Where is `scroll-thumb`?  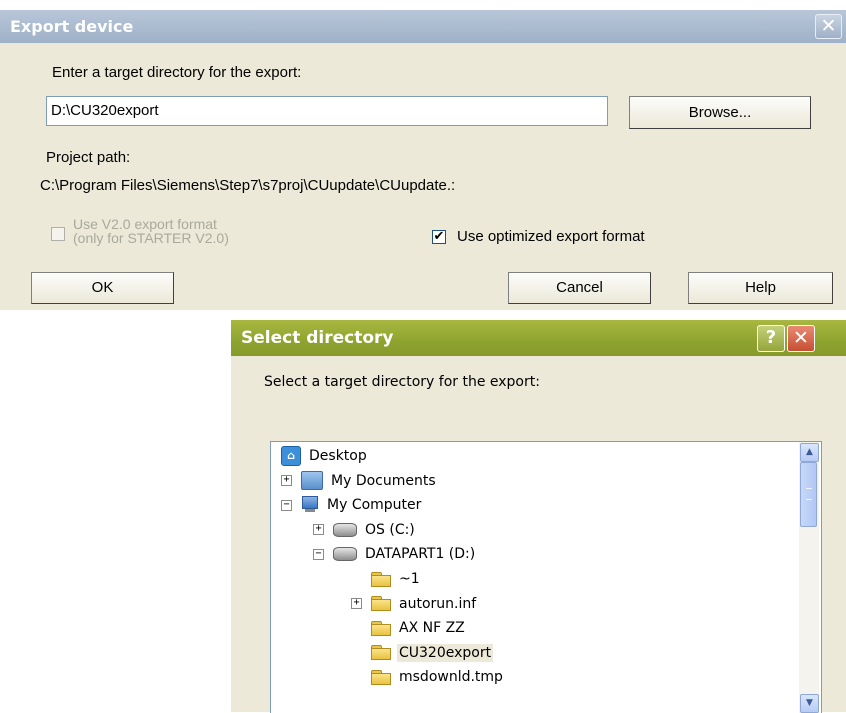 scroll-thumb is located at coordinates (808, 494).